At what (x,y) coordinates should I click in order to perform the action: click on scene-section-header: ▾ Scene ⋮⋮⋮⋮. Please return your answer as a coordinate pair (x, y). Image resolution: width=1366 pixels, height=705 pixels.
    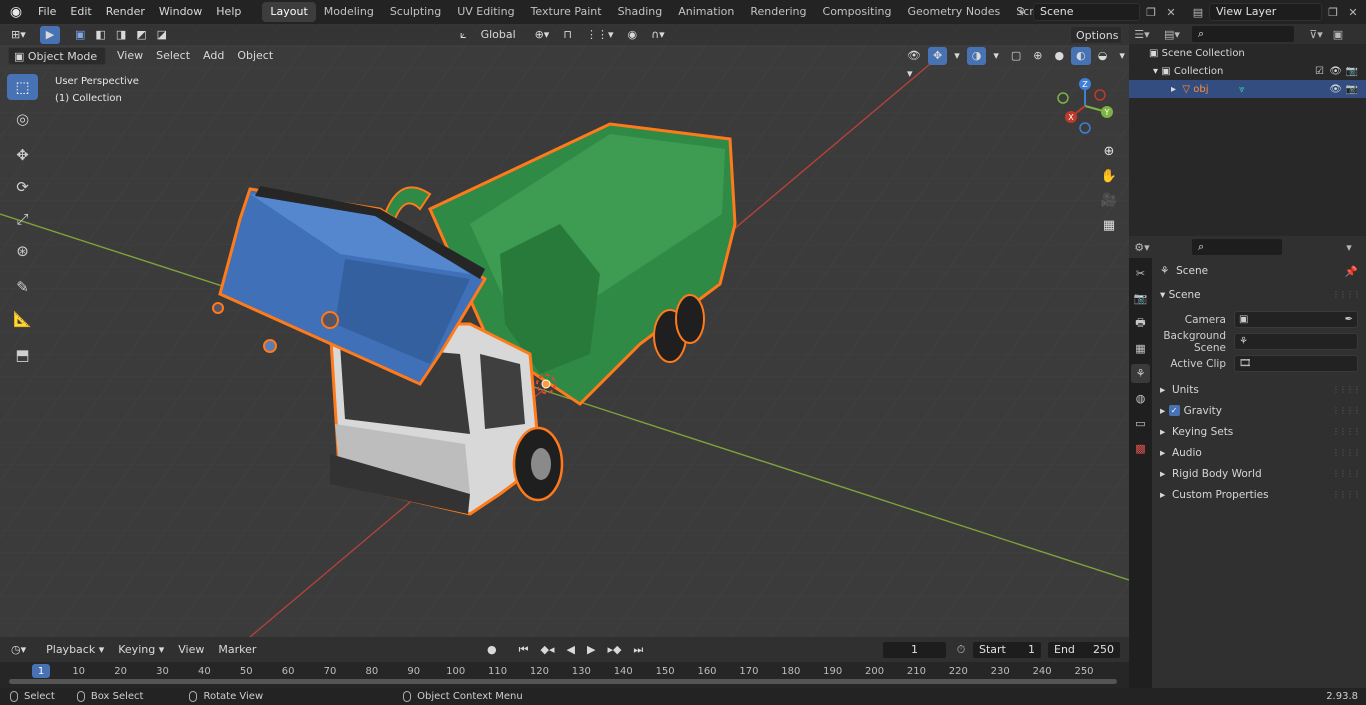
    Looking at the image, I should click on (1259, 294).